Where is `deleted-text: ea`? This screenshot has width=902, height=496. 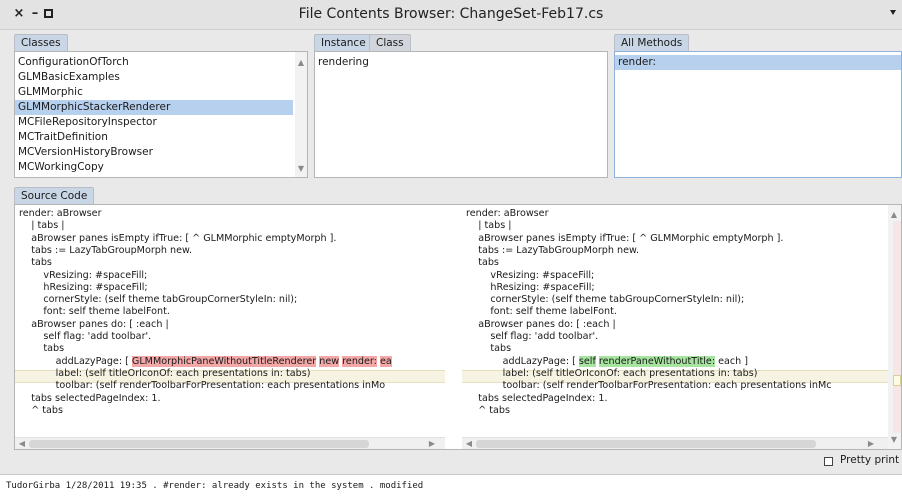 deleted-text: ea is located at coordinates (385, 361).